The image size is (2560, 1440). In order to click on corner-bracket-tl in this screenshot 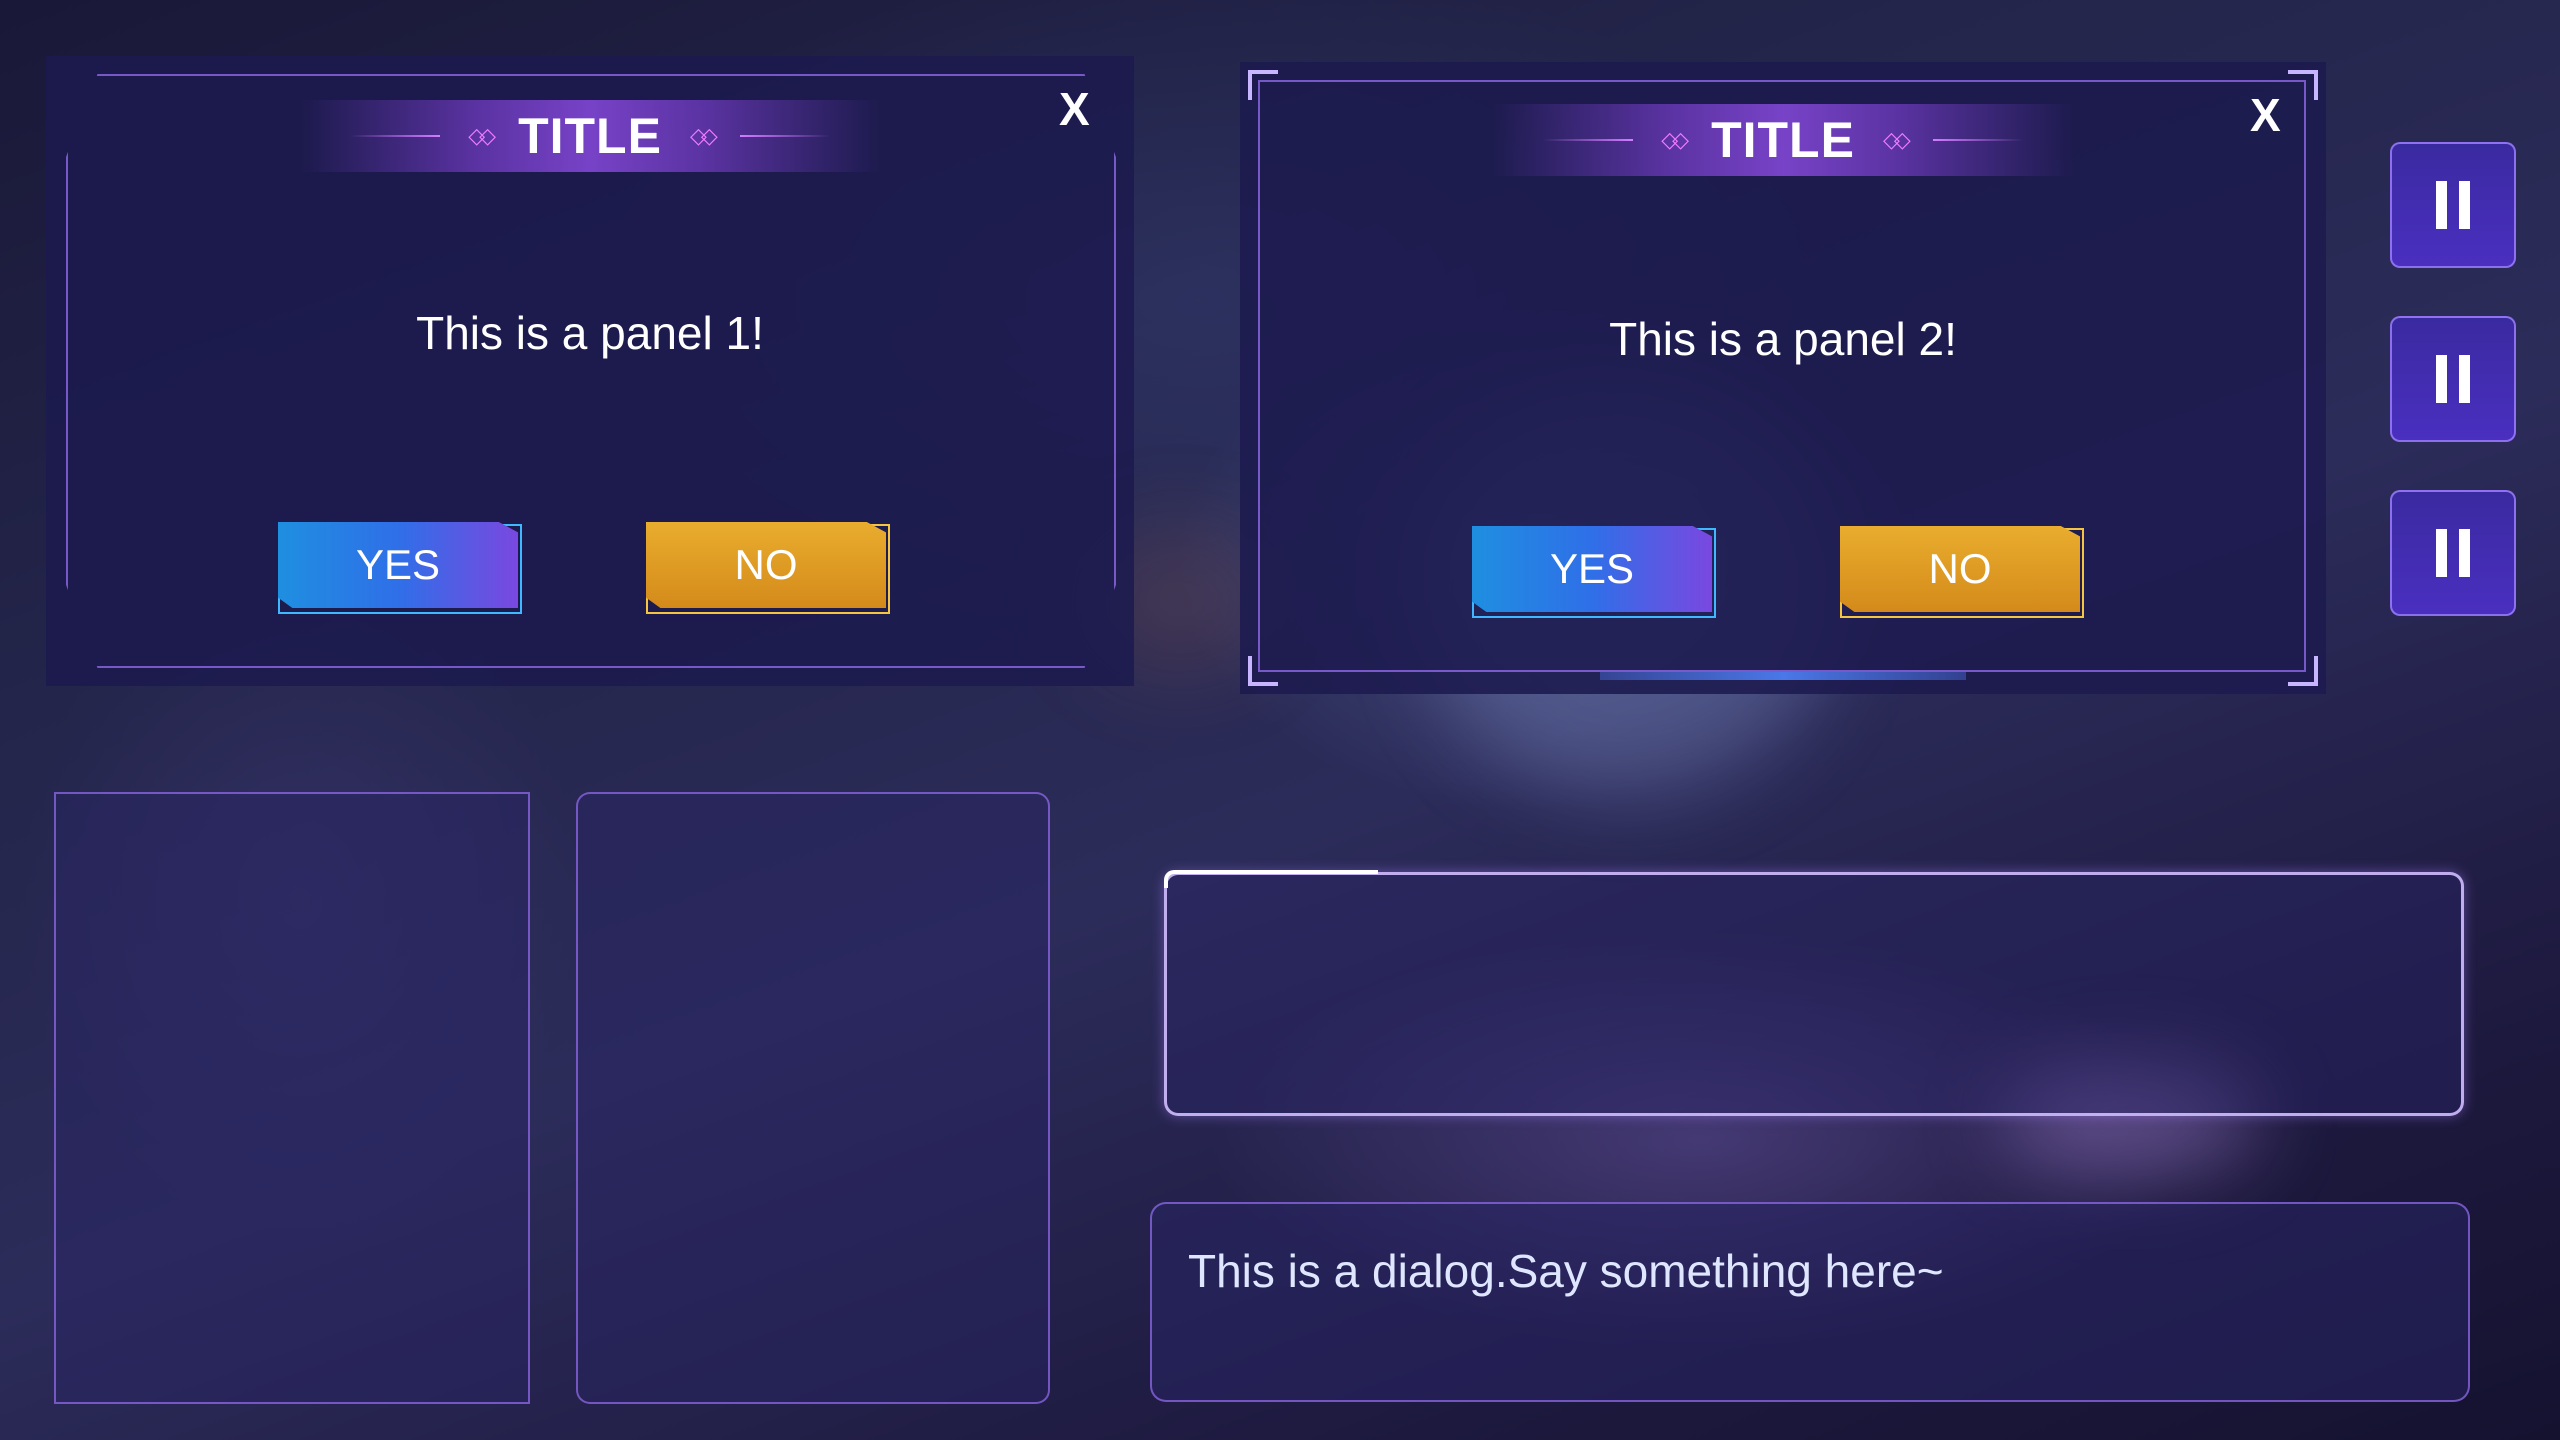, I will do `click(1263, 85)`.